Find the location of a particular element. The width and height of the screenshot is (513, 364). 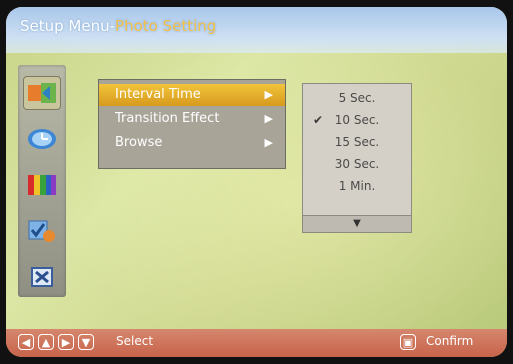

menu-item-transition-effect: Transition Effect ▶ is located at coordinates (192, 119).